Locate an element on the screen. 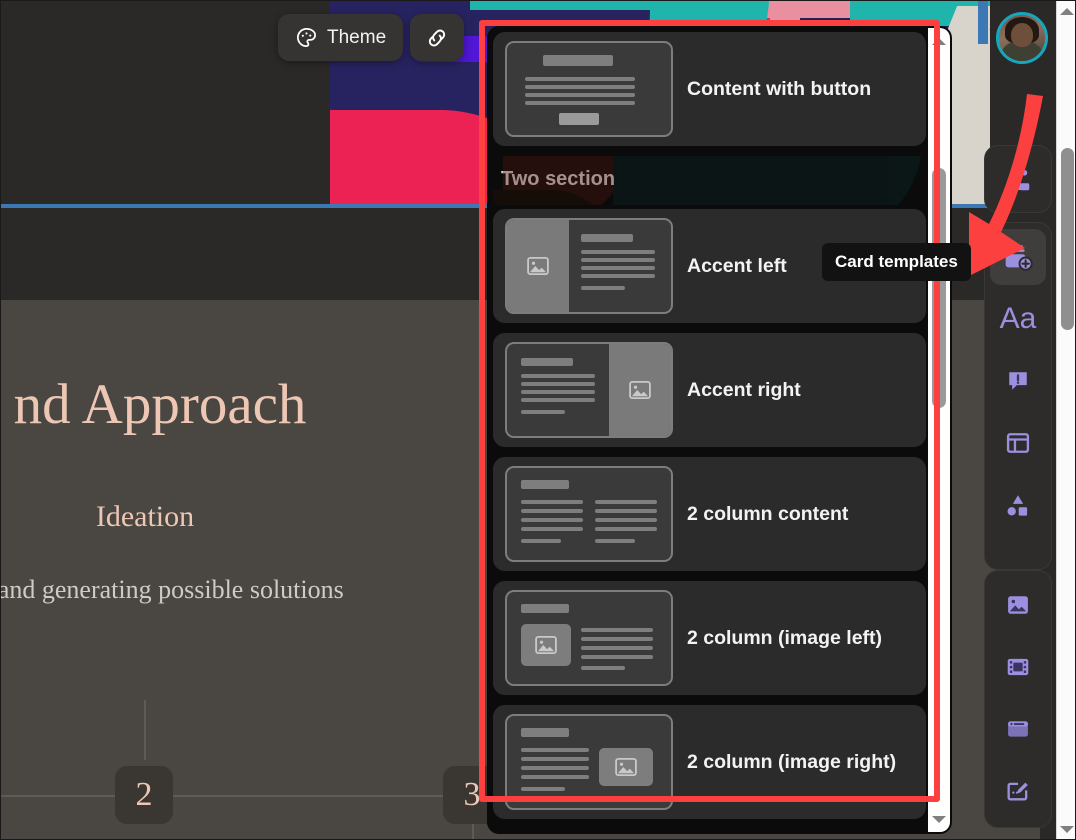 The width and height of the screenshot is (1076, 840). browser-scrollbar is located at coordinates (1066, 420).